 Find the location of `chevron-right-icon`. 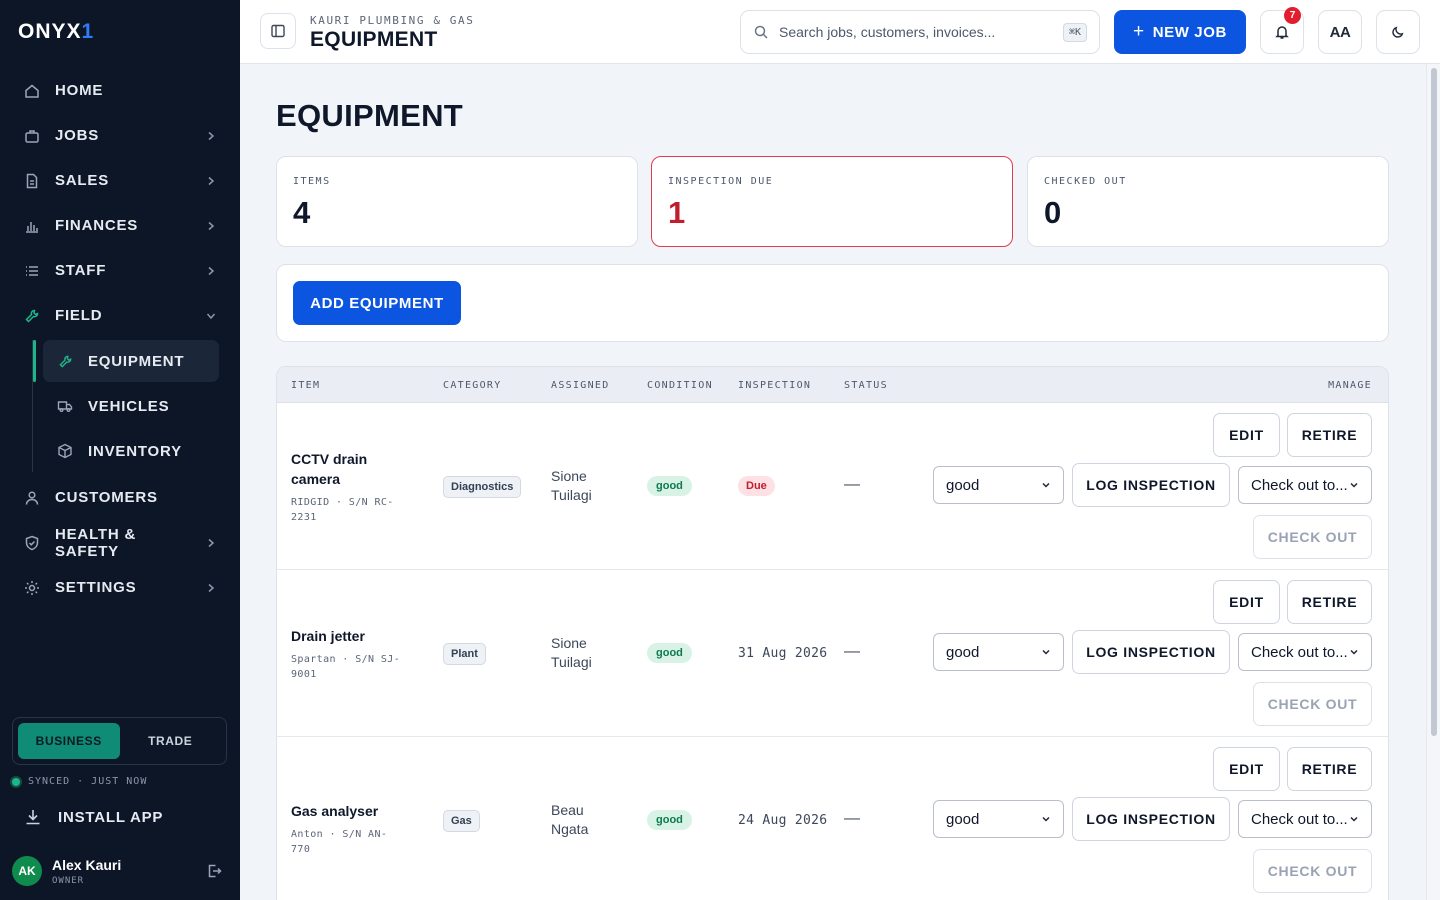

chevron-right-icon is located at coordinates (211, 271).